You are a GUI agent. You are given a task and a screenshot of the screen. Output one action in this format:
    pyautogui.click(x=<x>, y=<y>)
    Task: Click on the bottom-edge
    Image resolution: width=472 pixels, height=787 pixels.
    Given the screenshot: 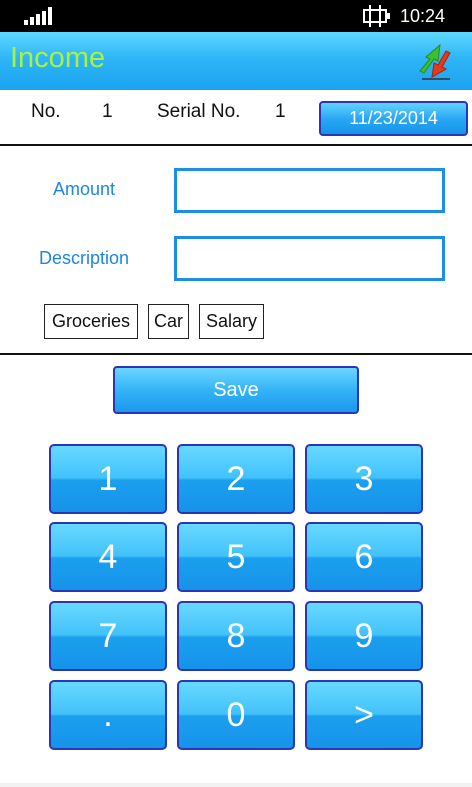 What is the action you would take?
    pyautogui.click(x=236, y=785)
    